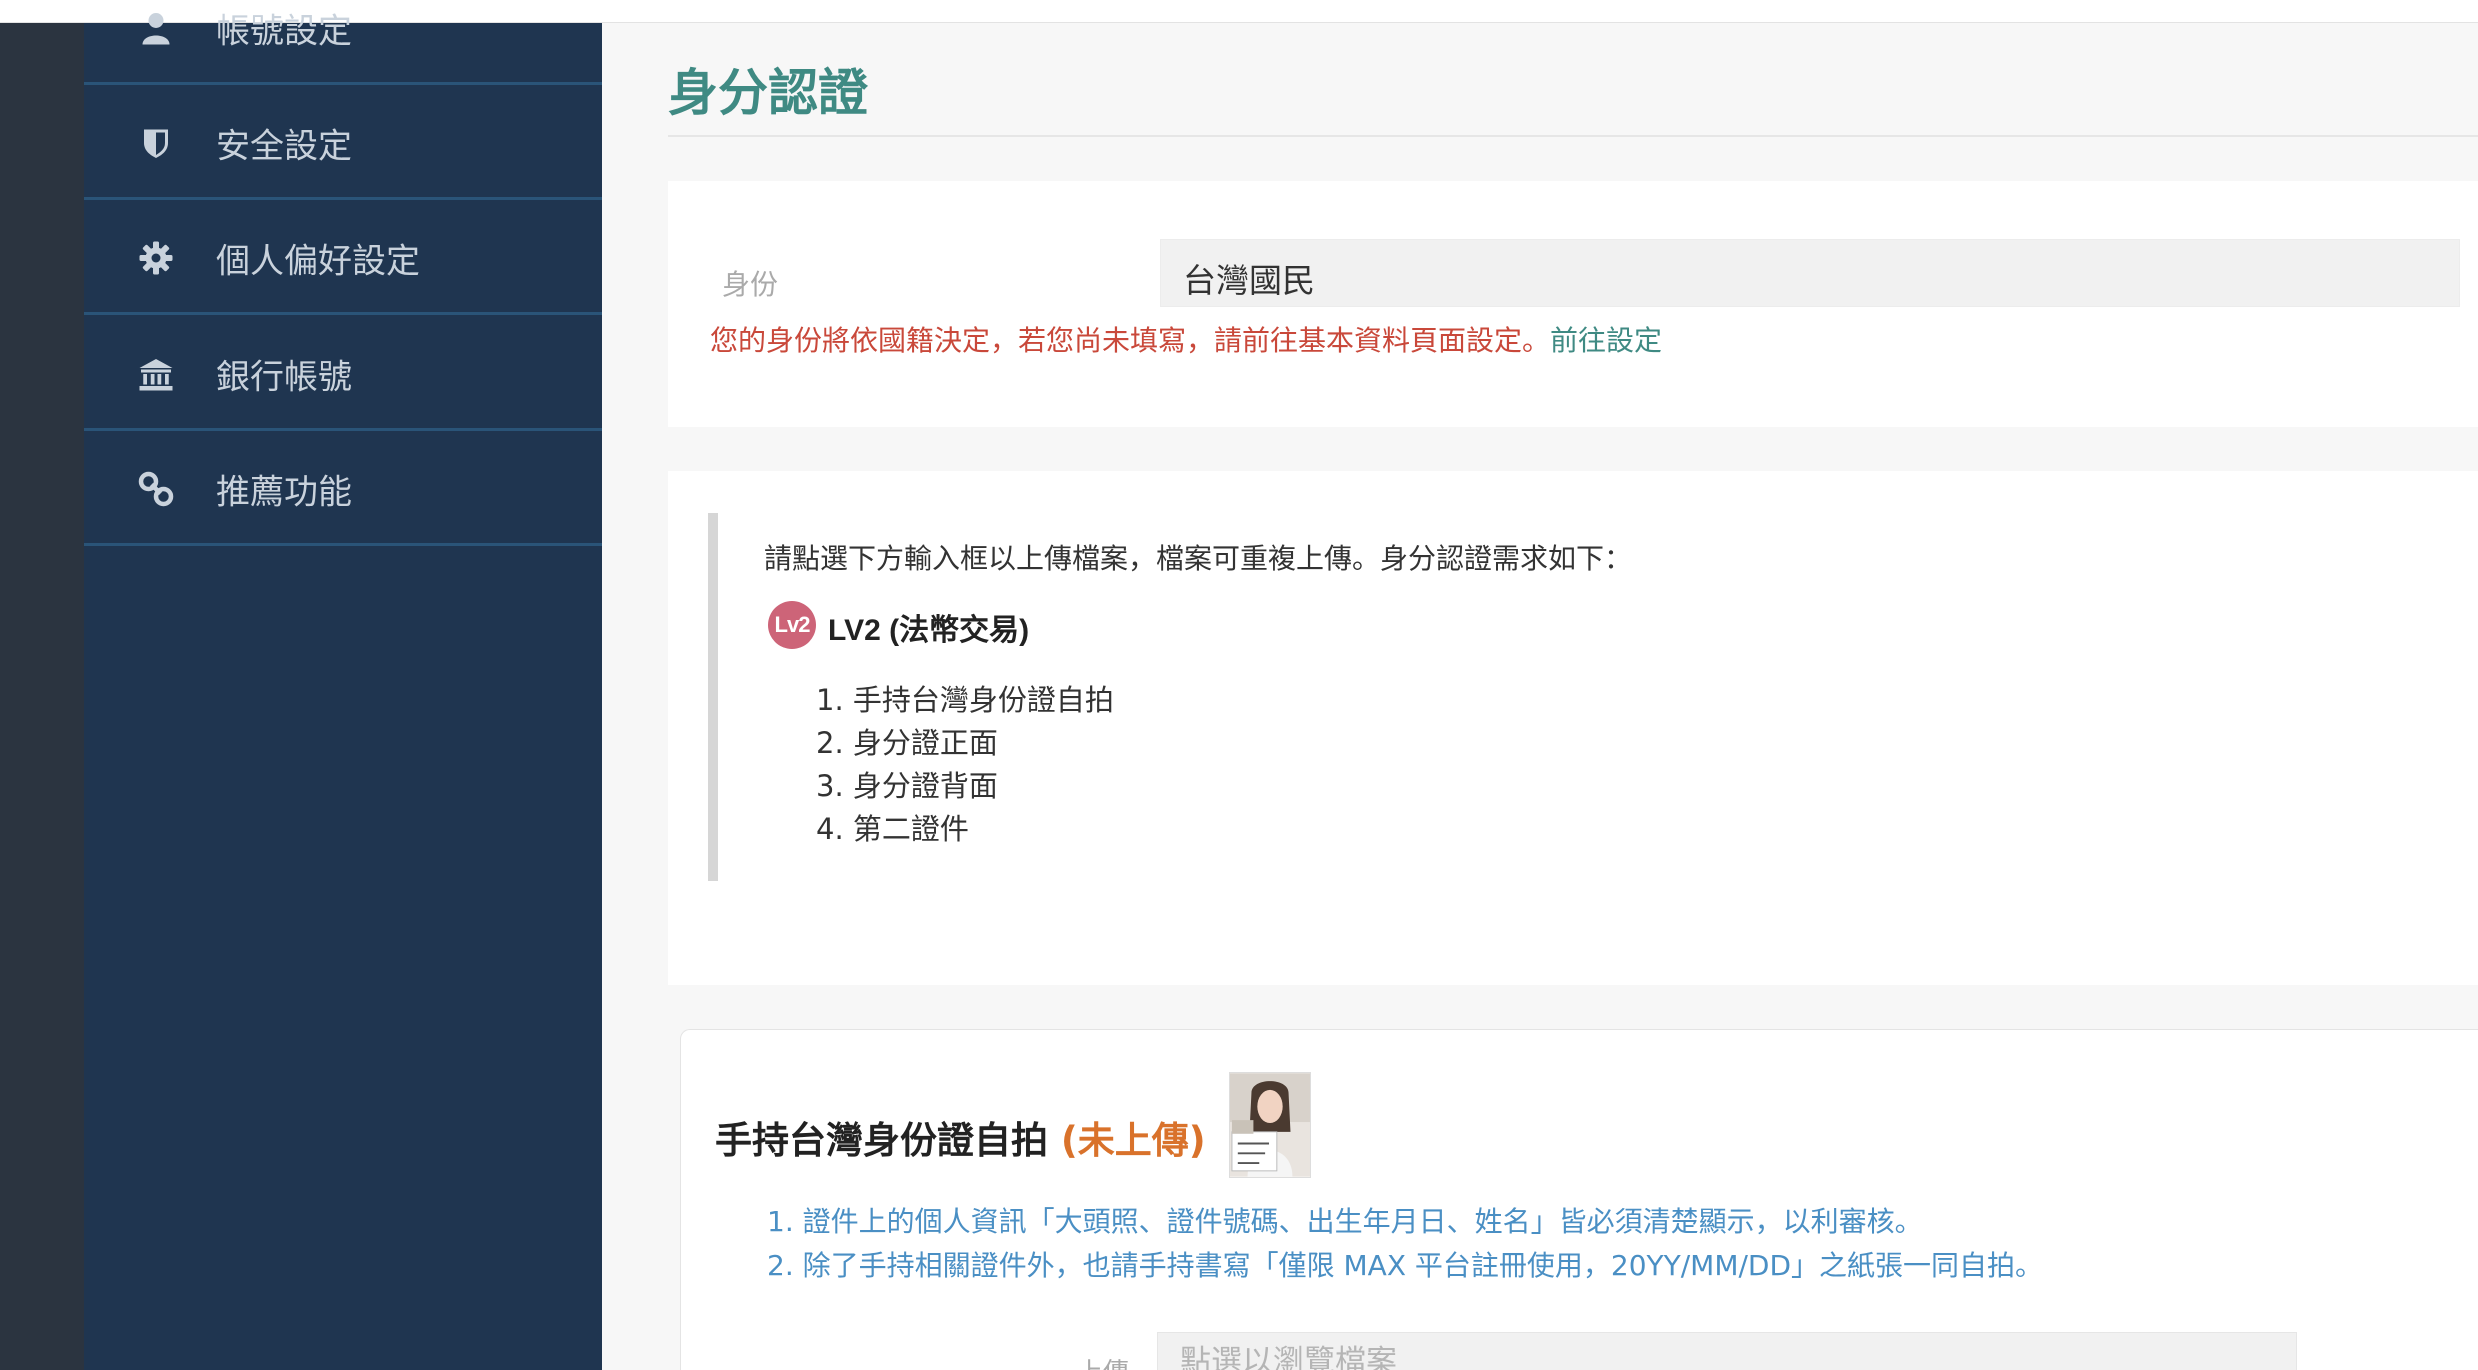 Image resolution: width=2478 pixels, height=1370 pixels. Describe the element at coordinates (750, 284) in the screenshot. I see `identity-label: 身份` at that location.